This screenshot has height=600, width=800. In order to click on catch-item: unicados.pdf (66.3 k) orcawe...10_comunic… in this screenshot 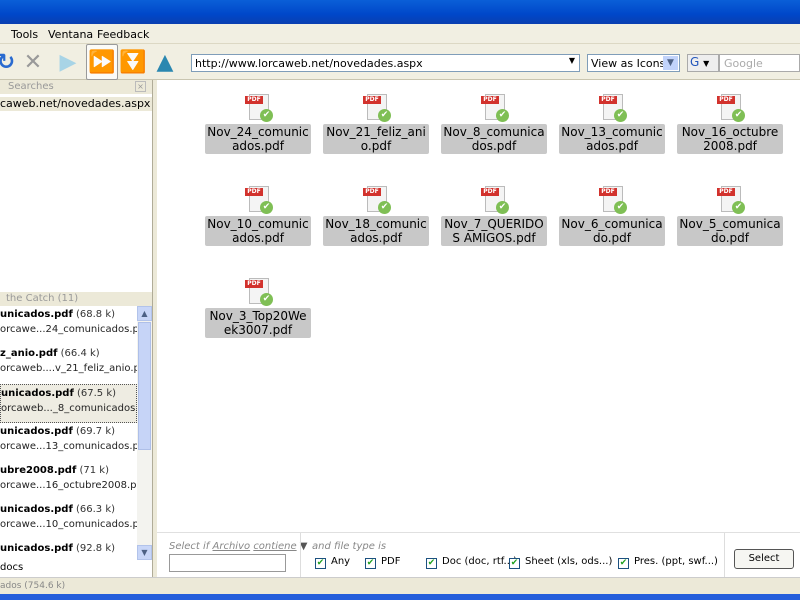, I will do `click(68, 520)`.